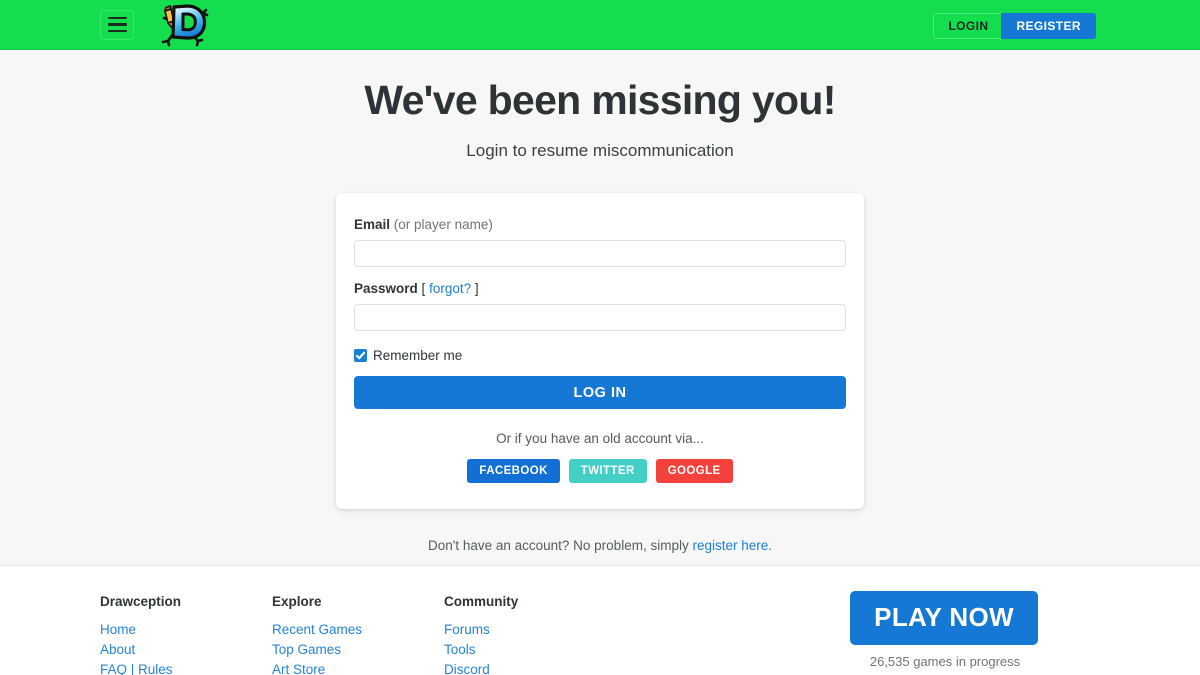 This screenshot has height=675, width=1200. What do you see at coordinates (513, 471) in the screenshot?
I see `facebook-login-button: FACEBOOK` at bounding box center [513, 471].